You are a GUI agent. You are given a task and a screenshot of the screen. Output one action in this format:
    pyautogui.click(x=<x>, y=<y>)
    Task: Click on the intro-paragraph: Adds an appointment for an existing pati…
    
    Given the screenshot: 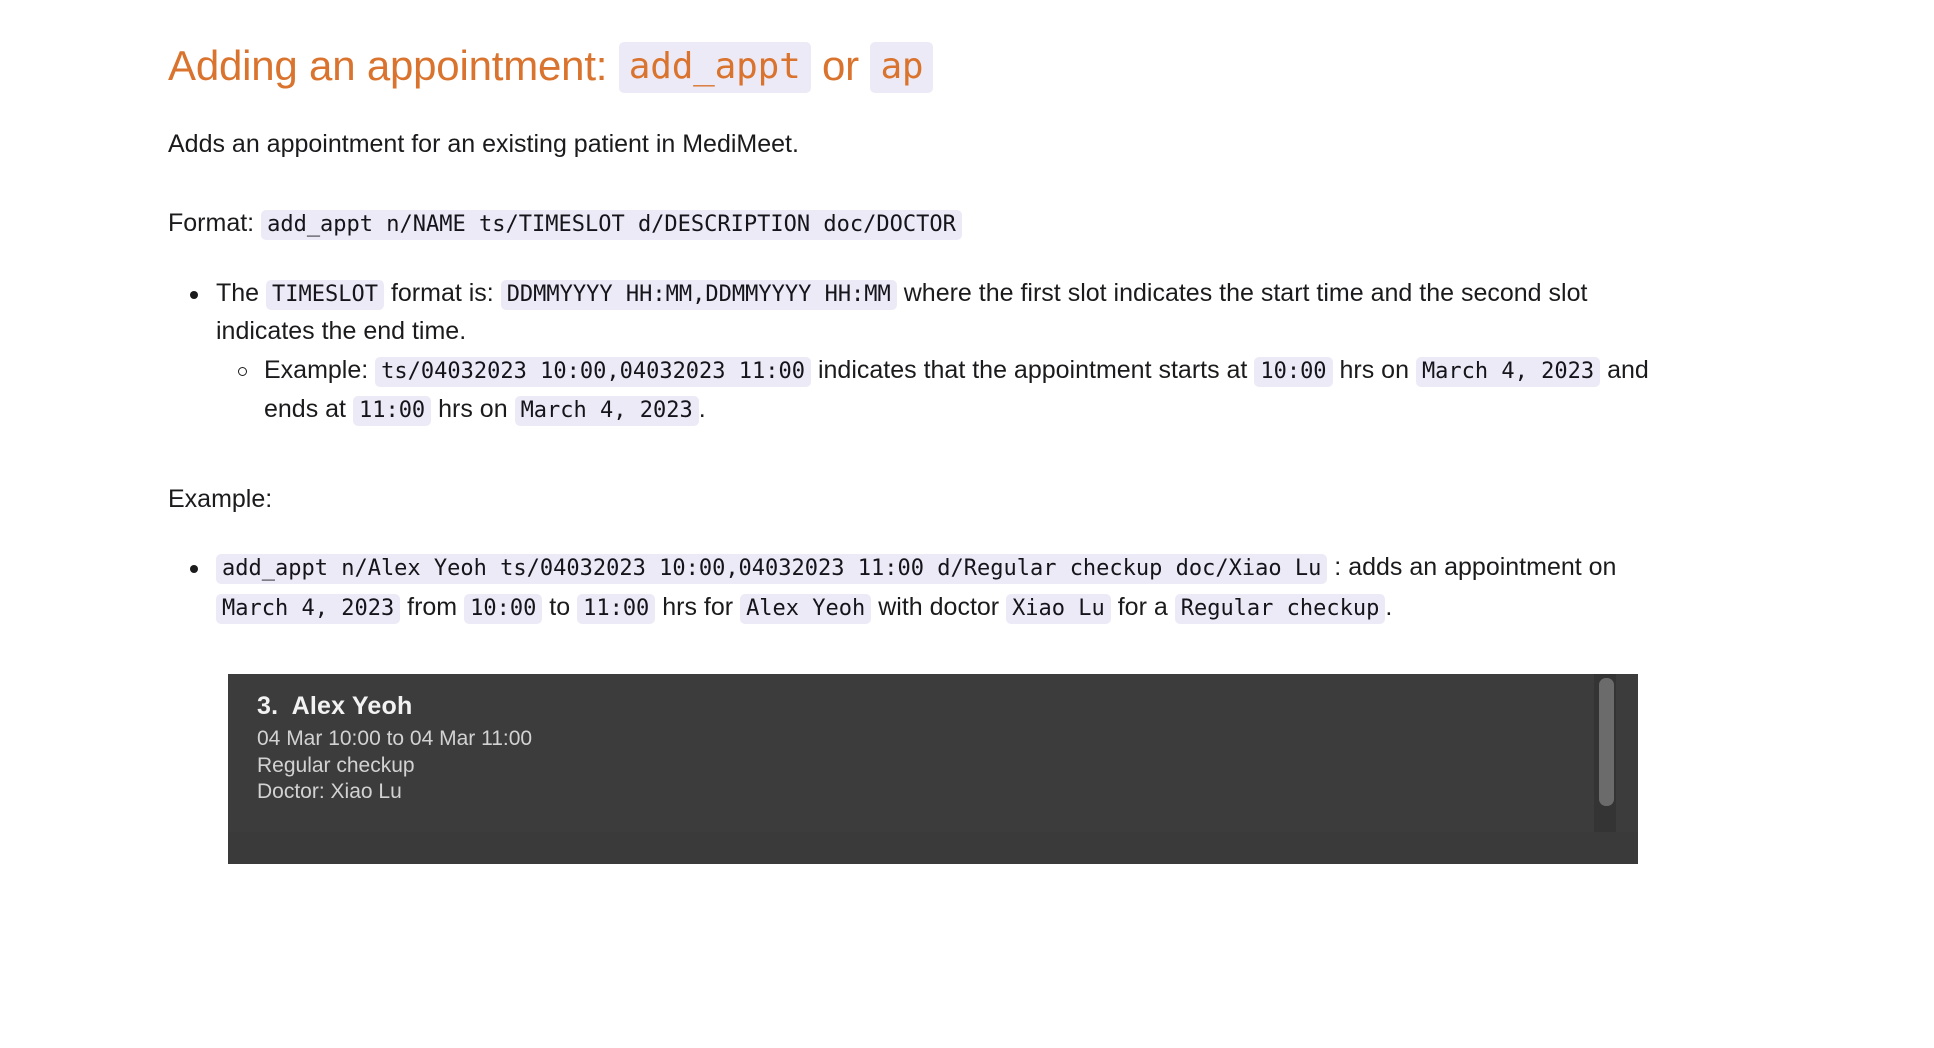 What is the action you would take?
    pyautogui.click(x=483, y=144)
    